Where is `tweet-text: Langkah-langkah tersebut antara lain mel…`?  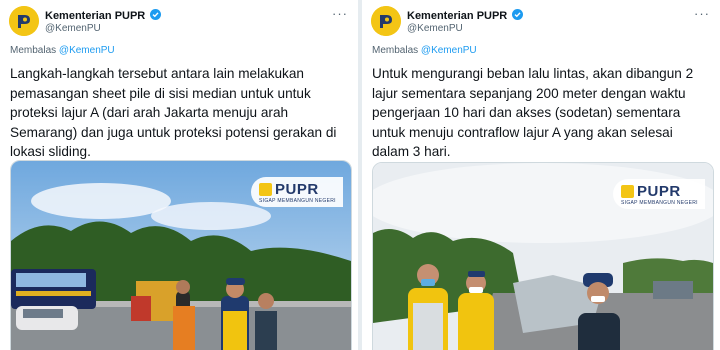 tweet-text: Langkah-langkah tersebut antara lain mel… is located at coordinates (173, 113).